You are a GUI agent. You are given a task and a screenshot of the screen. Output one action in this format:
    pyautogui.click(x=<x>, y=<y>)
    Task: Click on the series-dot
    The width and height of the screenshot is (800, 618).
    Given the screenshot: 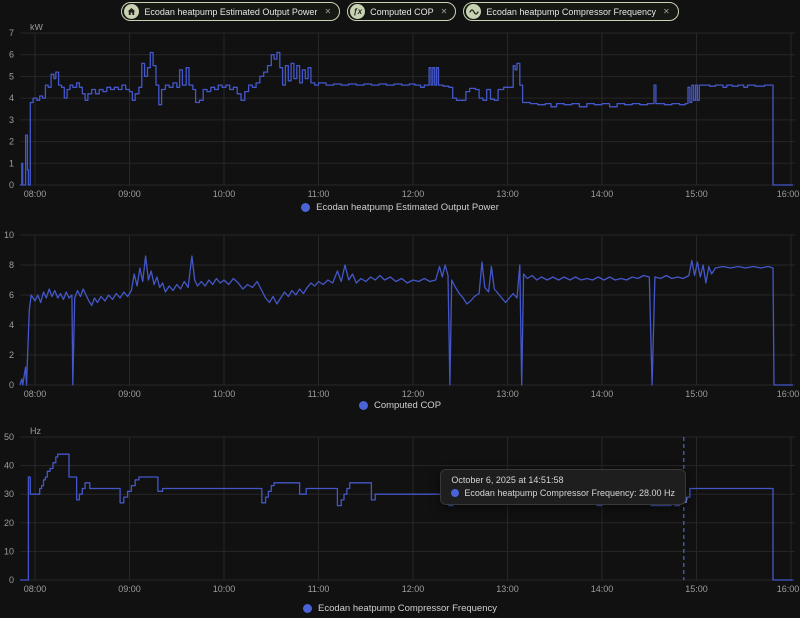 What is the action you would take?
    pyautogui.click(x=455, y=493)
    